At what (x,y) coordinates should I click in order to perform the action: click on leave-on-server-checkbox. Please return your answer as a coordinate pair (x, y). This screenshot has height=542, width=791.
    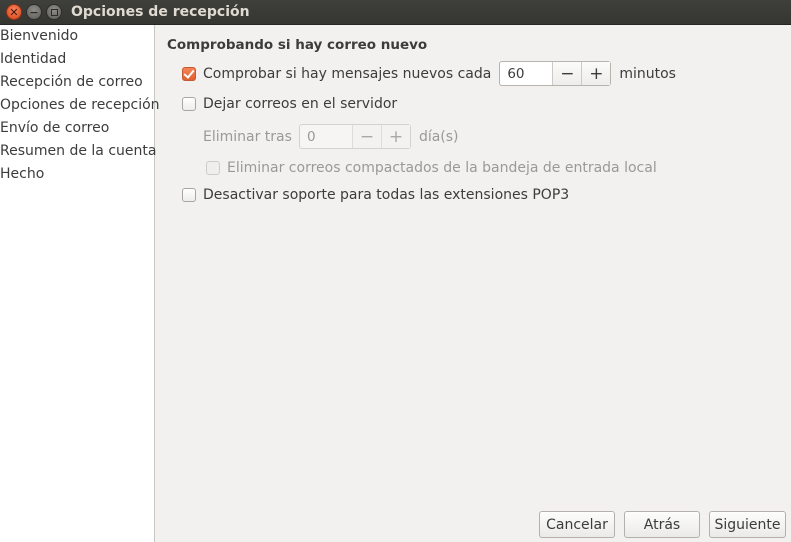
    Looking at the image, I should click on (189, 104).